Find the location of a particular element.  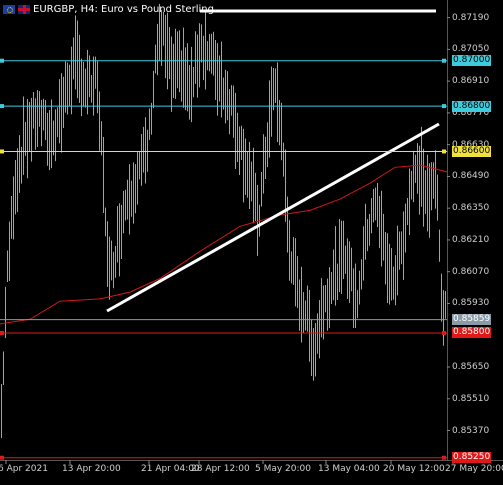

time-tick-label: 6 Apr 2021 is located at coordinates (24, 469).